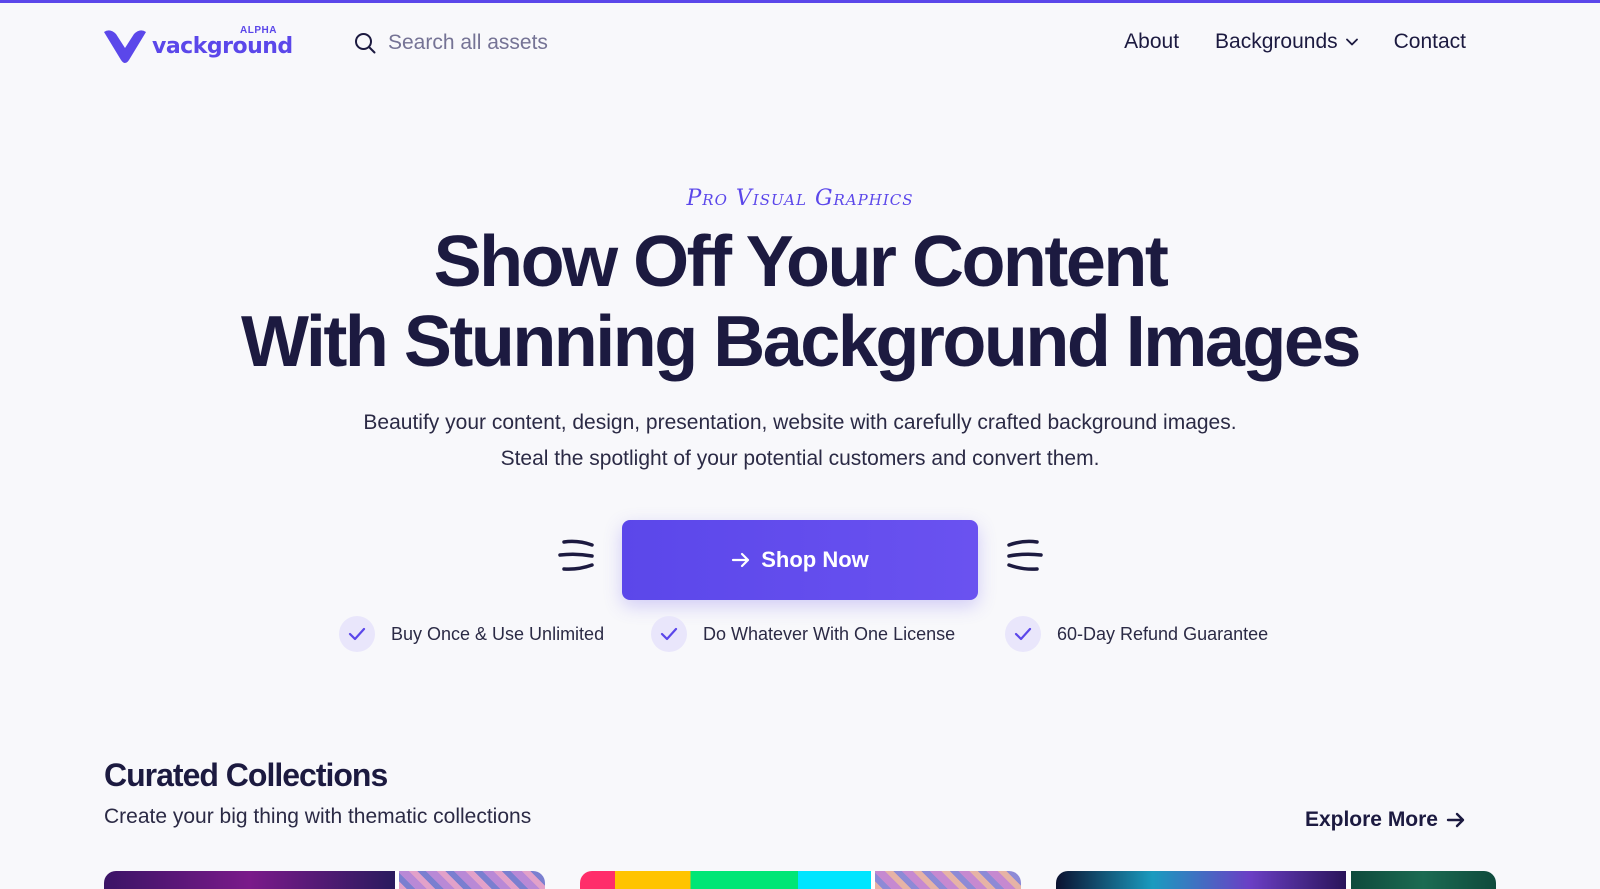 This screenshot has height=889, width=1600. Describe the element at coordinates (498, 633) in the screenshot. I see `feature-label: Buy Once & Use Unlimited` at that location.